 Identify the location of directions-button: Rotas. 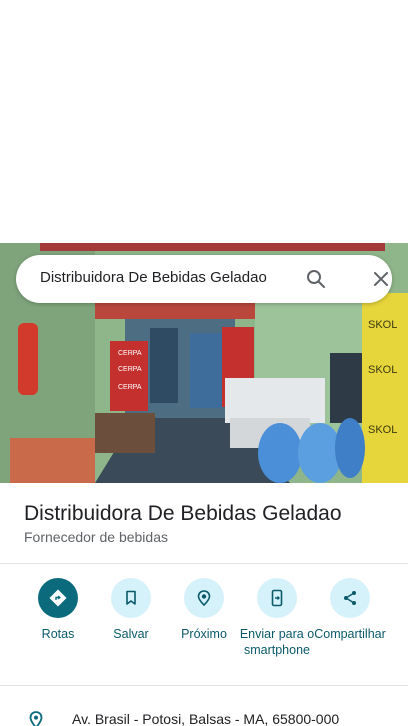
(58, 610).